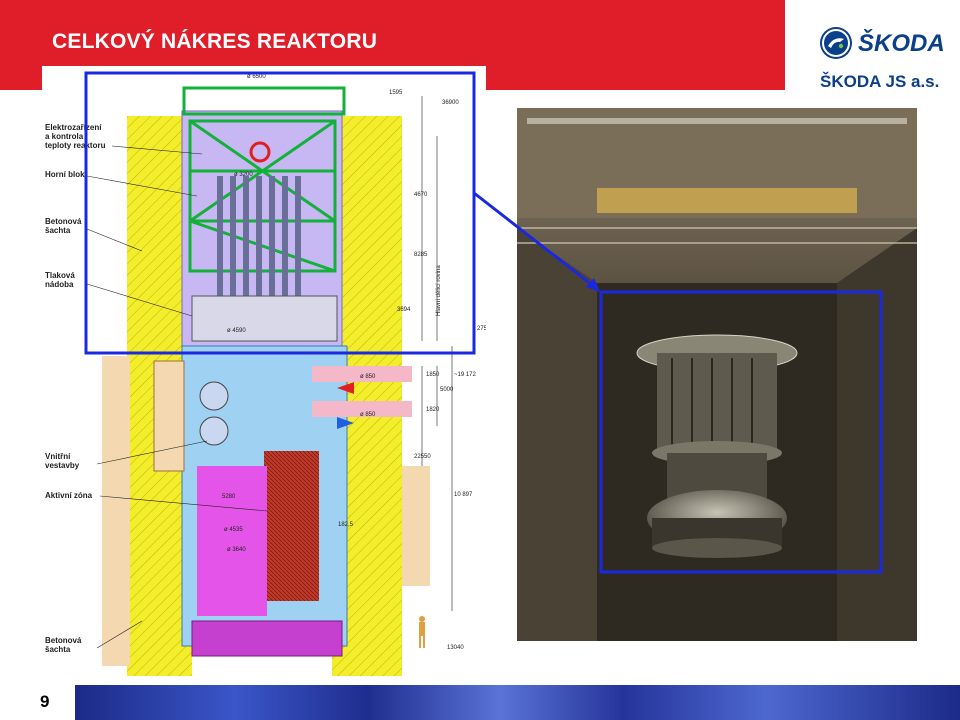  I want to click on connector-arrow, so click(535, 240).